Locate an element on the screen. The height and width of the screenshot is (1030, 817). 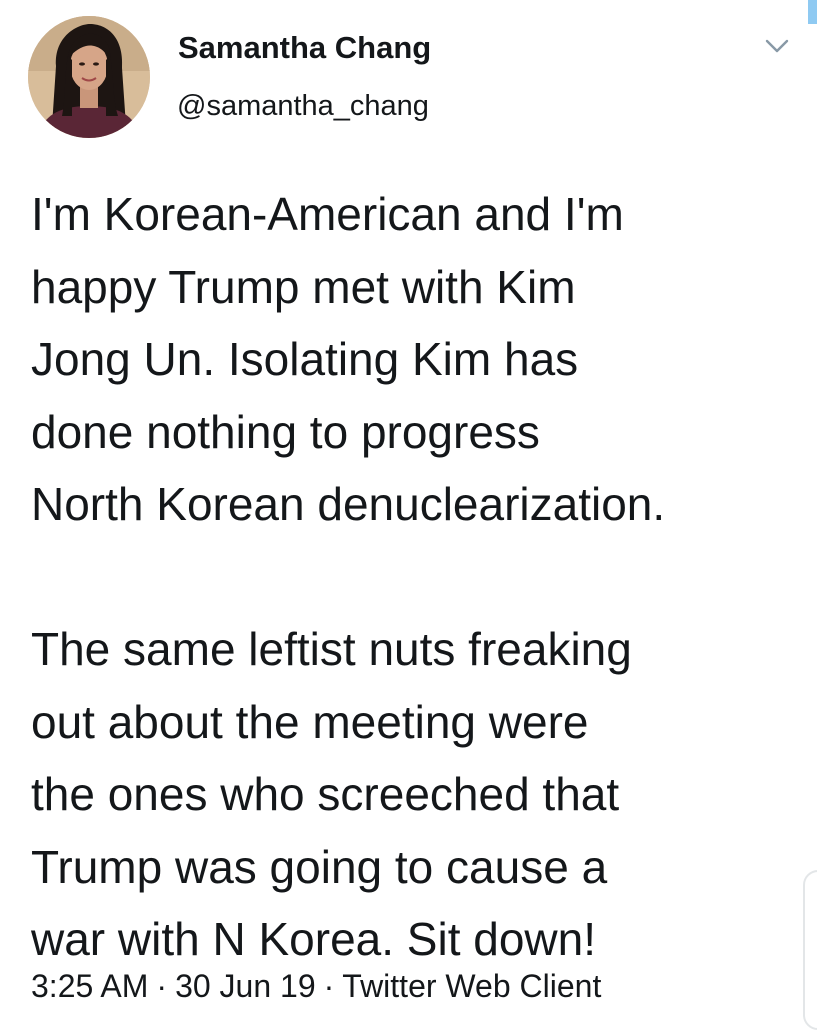
tweet-line: out about the meeting were is located at coordinates (310, 721).